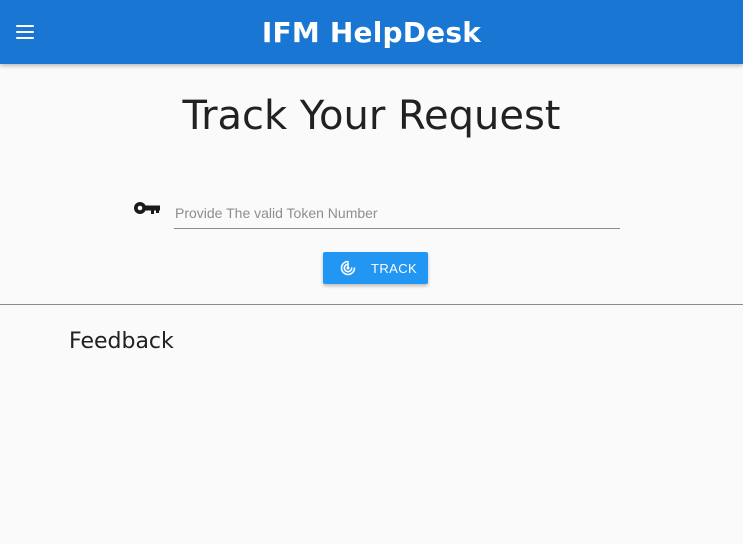 This screenshot has height=544, width=743. I want to click on app-title: IFM HelpDesk, so click(371, 32).